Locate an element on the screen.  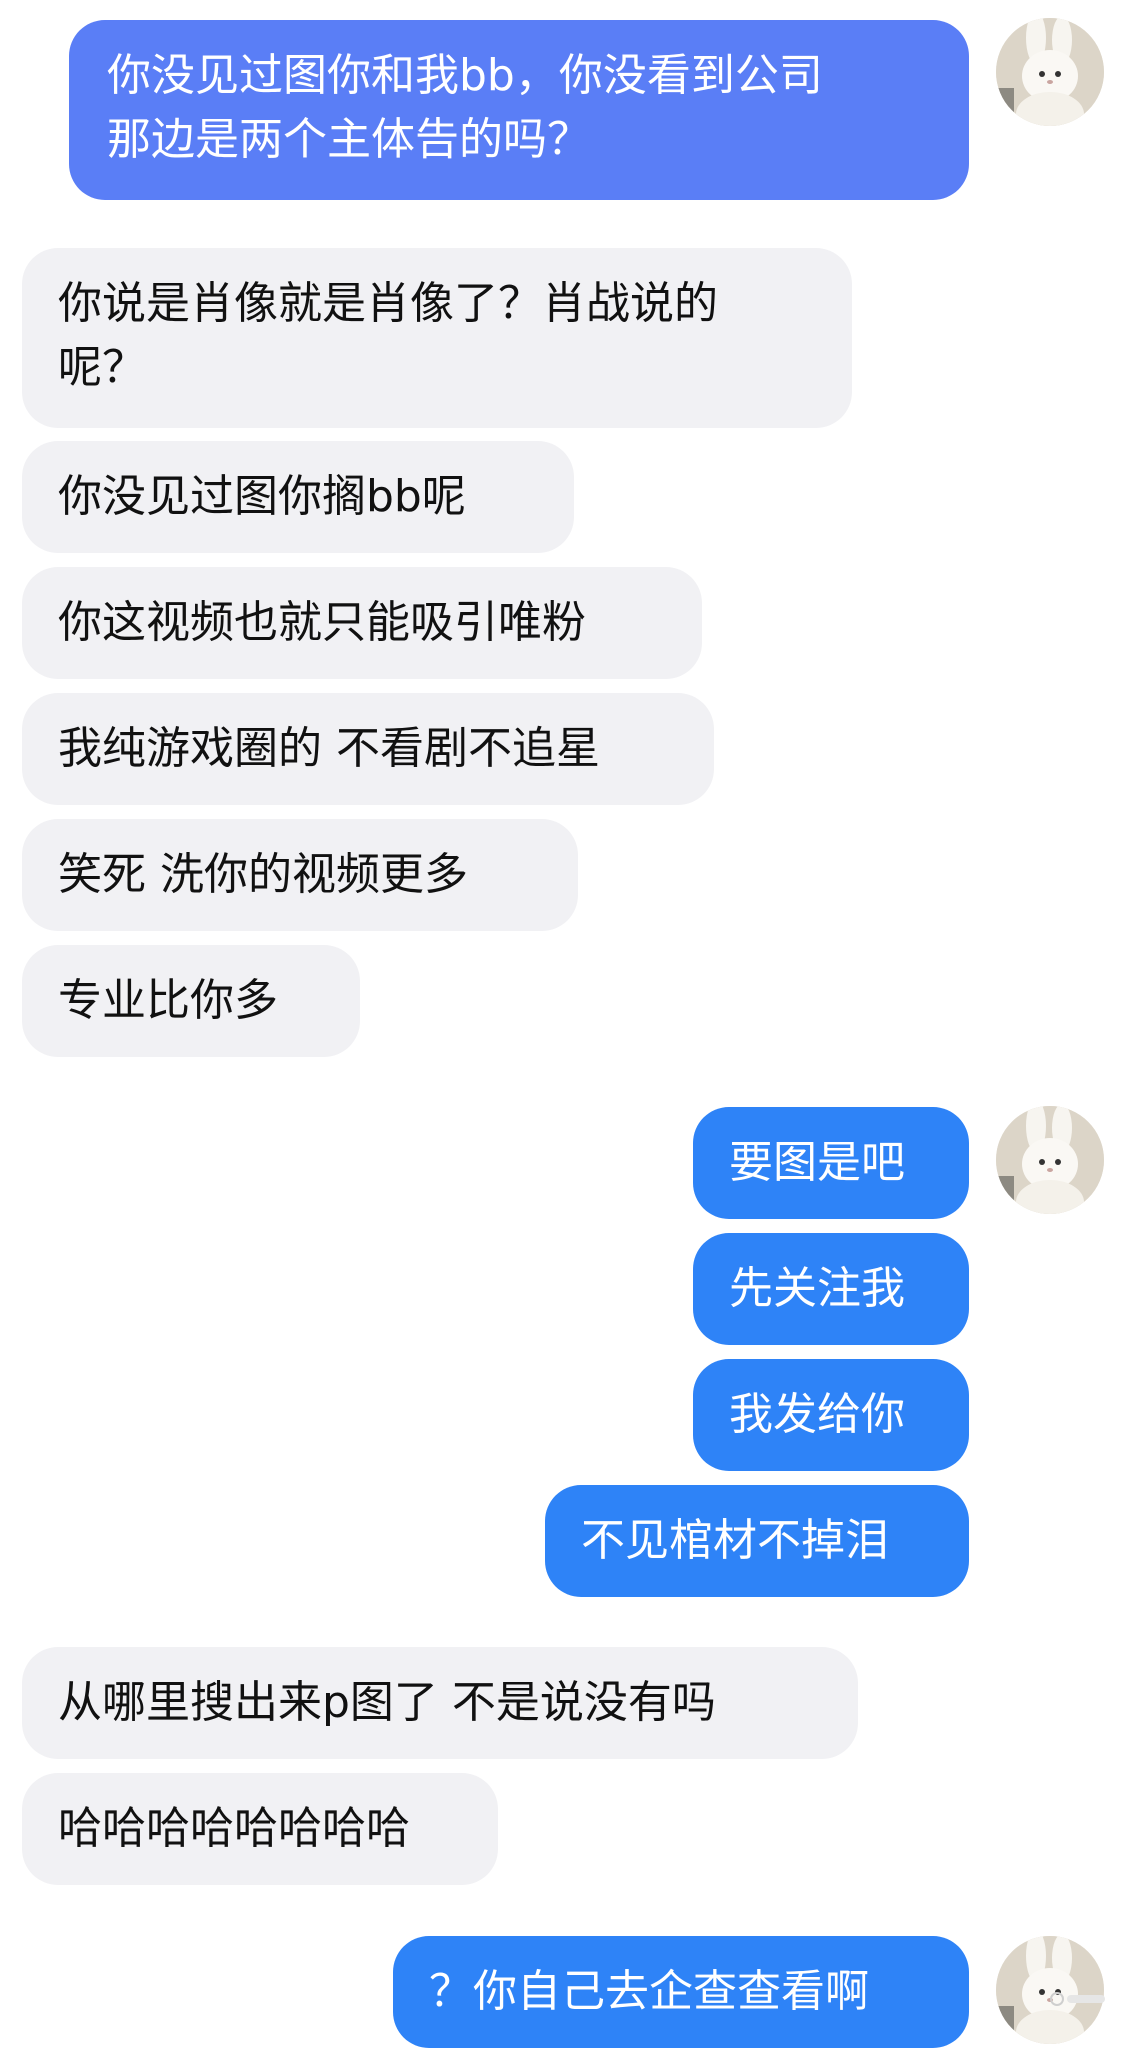
chat-bubble-outgoing: 我发给你 is located at coordinates (831, 1415).